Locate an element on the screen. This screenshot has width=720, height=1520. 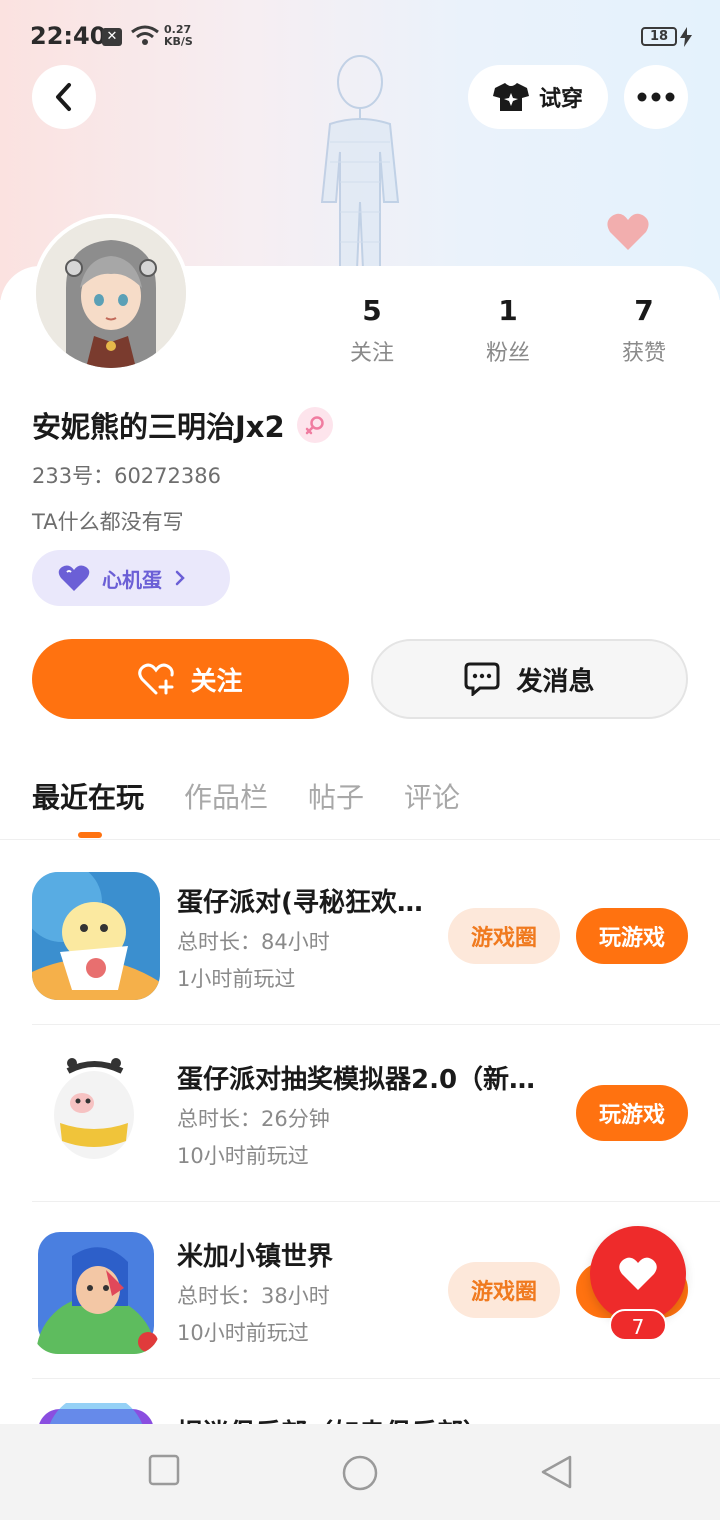
game-icon-miga-town is located at coordinates (96, 1290).